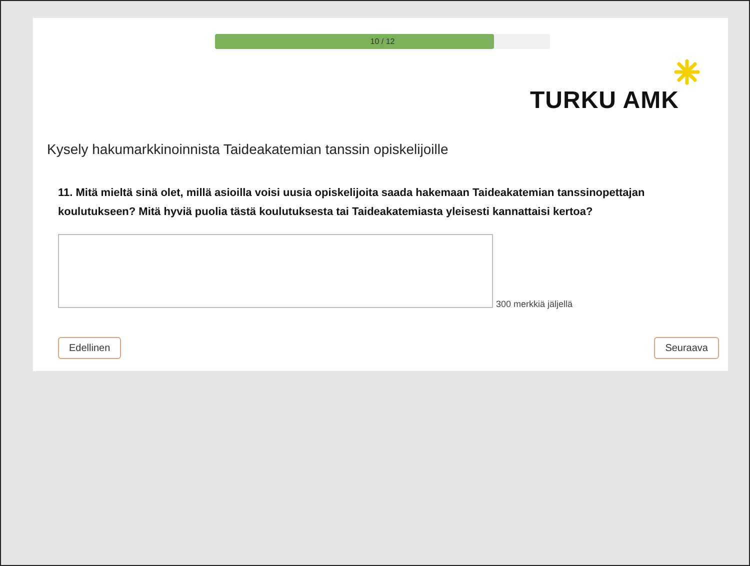 This screenshot has height=566, width=750. Describe the element at coordinates (615, 89) in the screenshot. I see `logo: TURKU AMK` at that location.